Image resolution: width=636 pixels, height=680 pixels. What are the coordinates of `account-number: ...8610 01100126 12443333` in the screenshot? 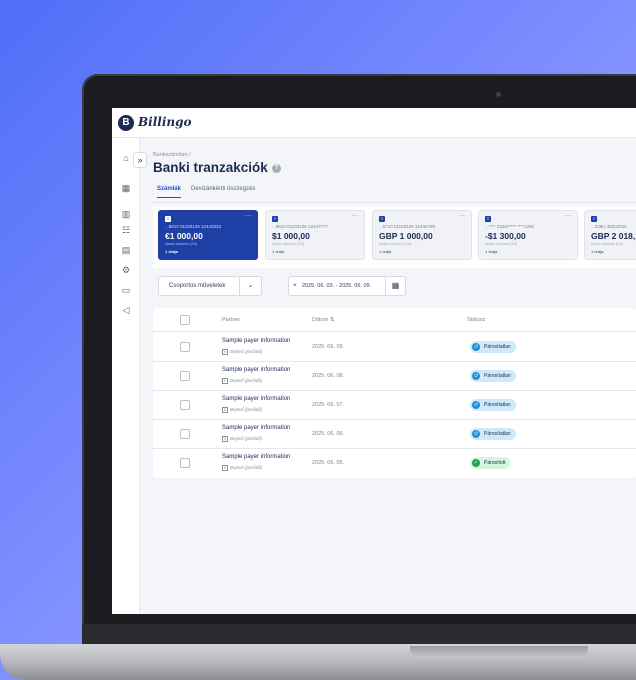 It's located at (193, 226).